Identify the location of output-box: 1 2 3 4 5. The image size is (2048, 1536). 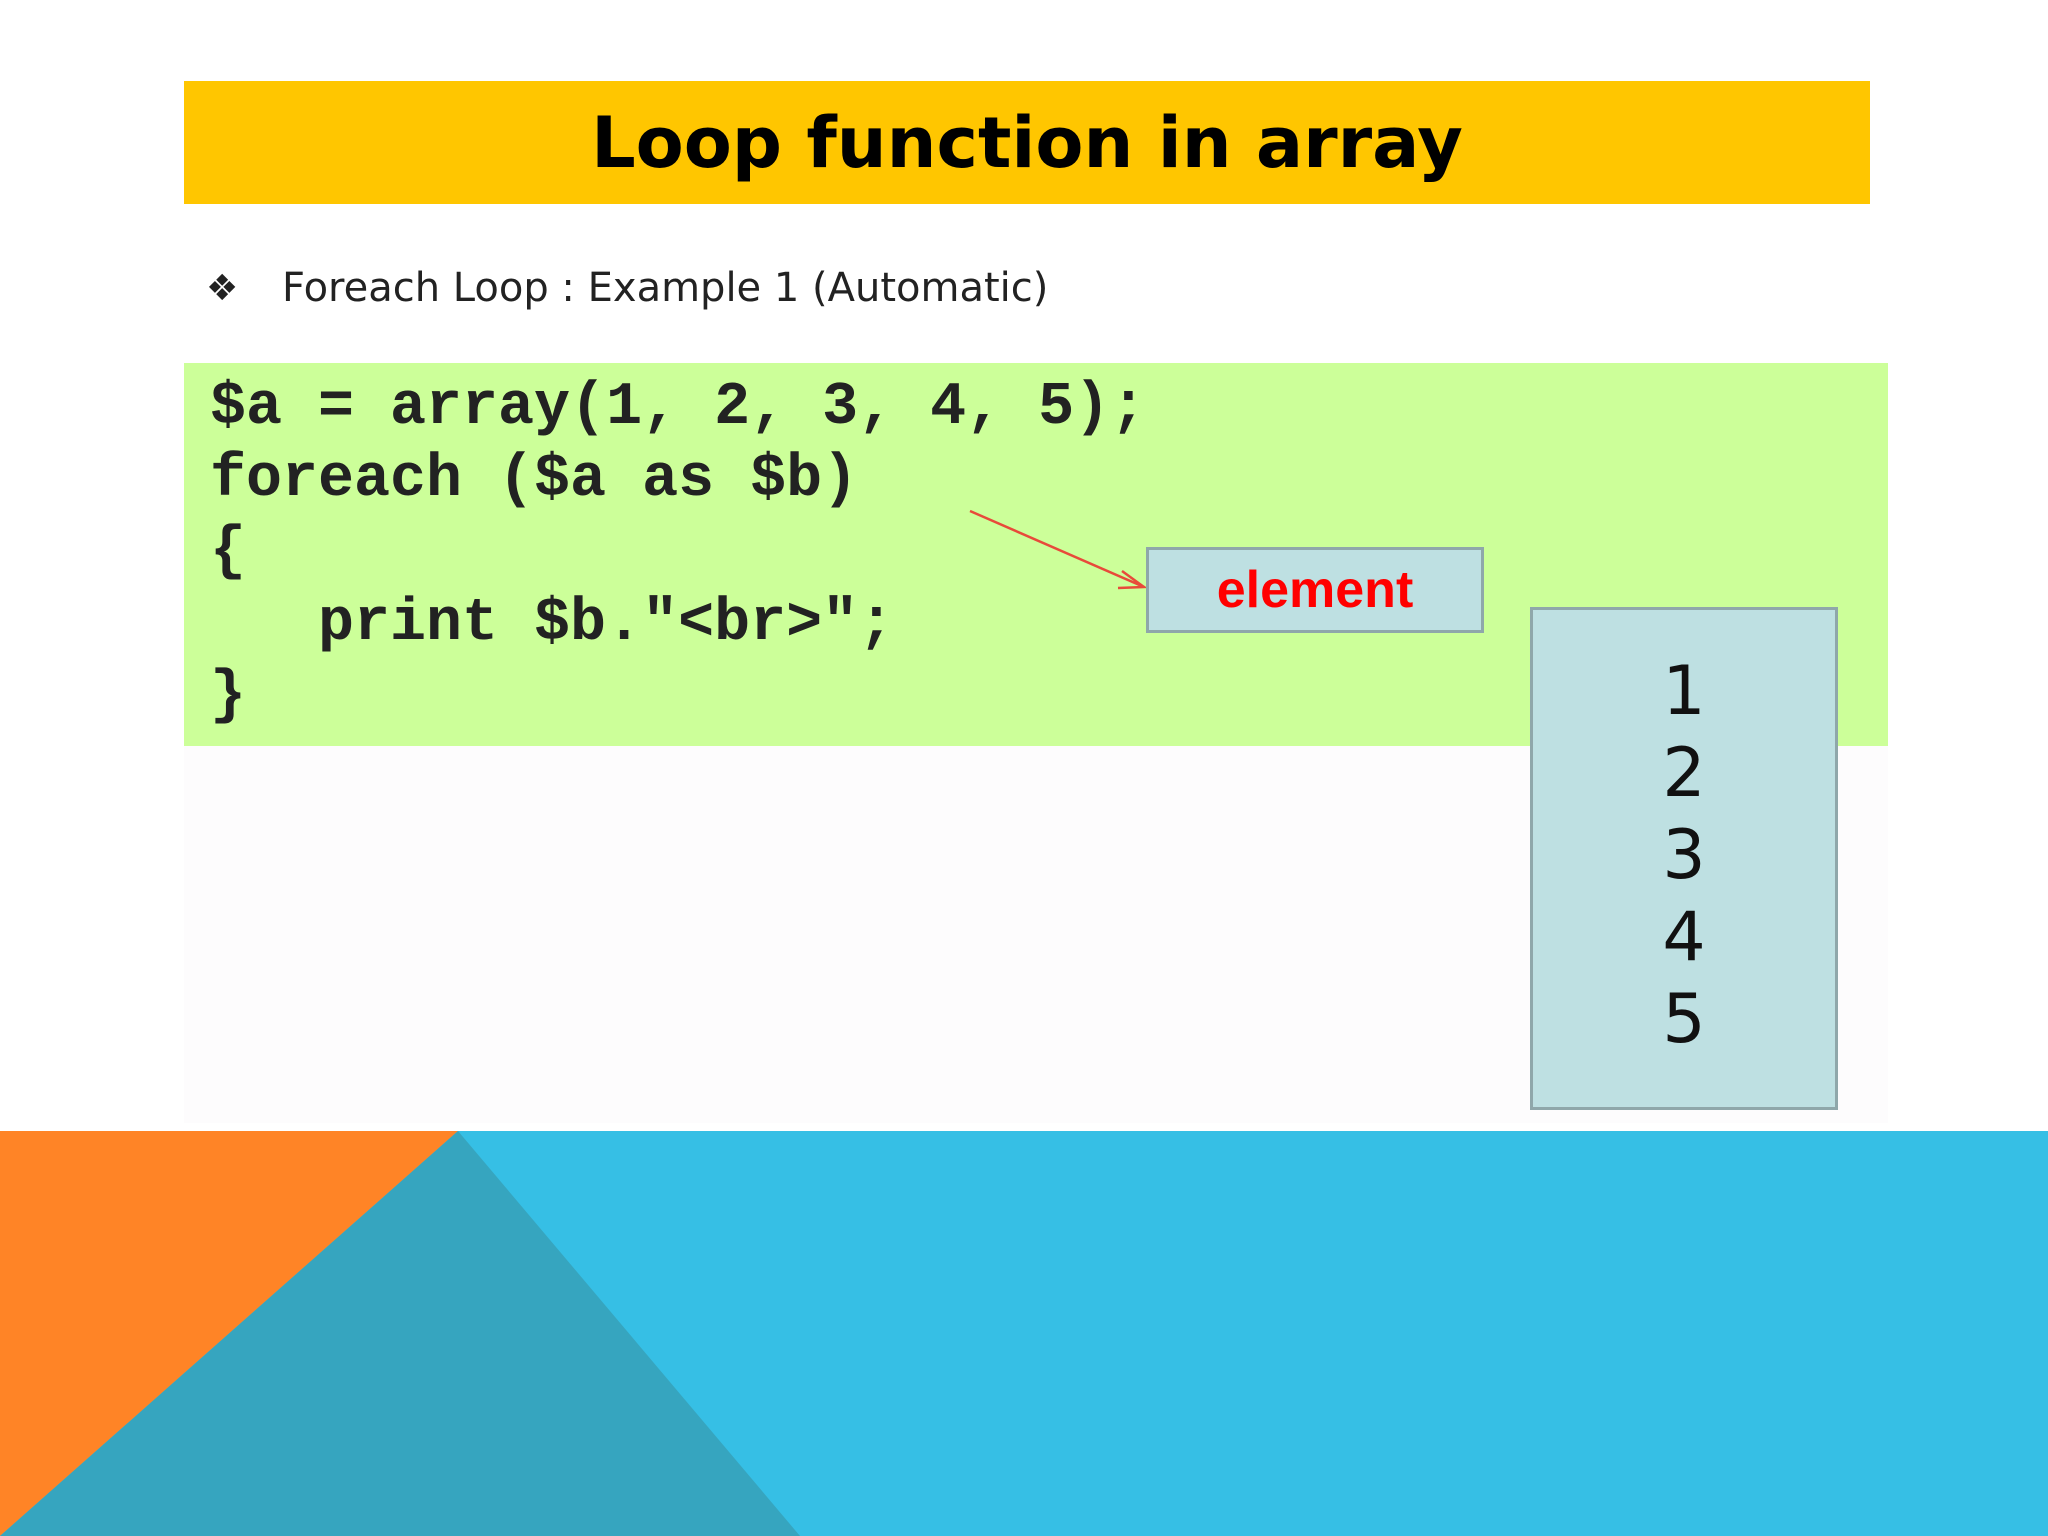
(1684, 858).